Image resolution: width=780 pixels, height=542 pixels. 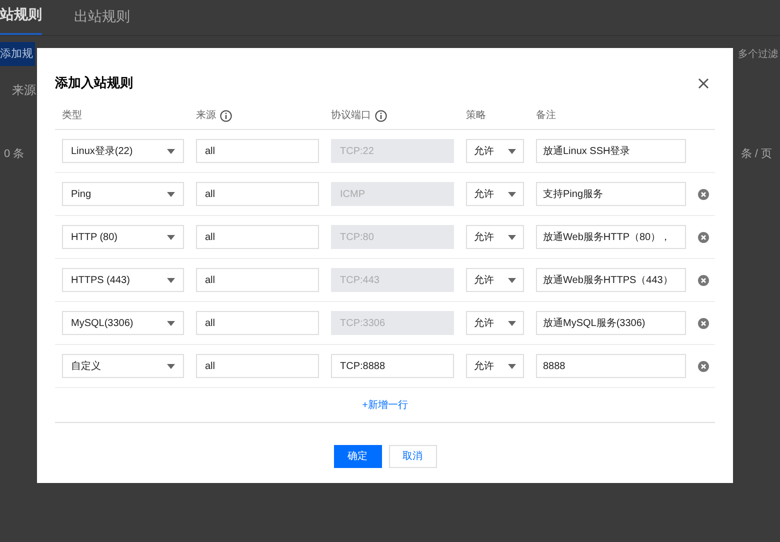 I want to click on column-header: 来源, so click(x=206, y=115).